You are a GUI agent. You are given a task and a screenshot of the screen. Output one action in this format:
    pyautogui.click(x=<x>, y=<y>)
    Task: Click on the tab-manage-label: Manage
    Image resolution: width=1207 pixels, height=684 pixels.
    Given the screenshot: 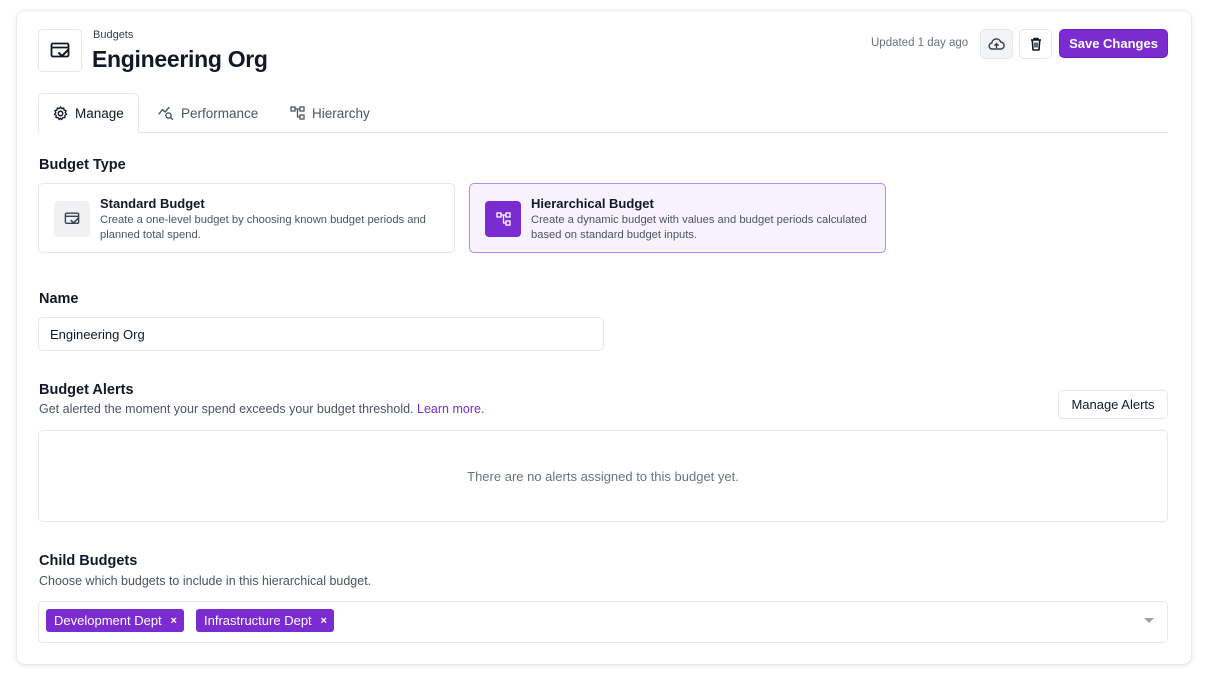 What is the action you would take?
    pyautogui.click(x=99, y=113)
    